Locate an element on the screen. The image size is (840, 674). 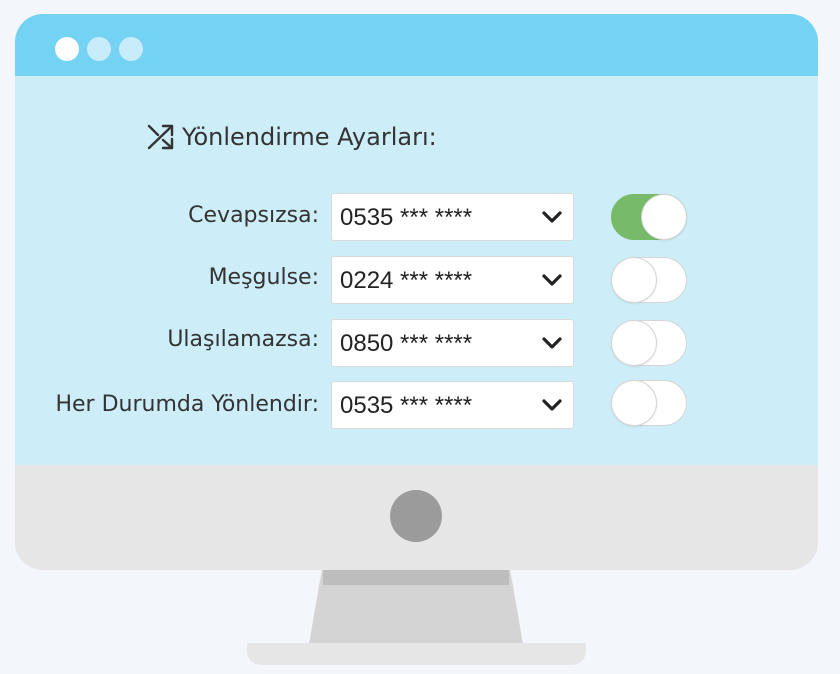
panel-title-text: Yönlendirme Ayarları: is located at coordinates (309, 137).